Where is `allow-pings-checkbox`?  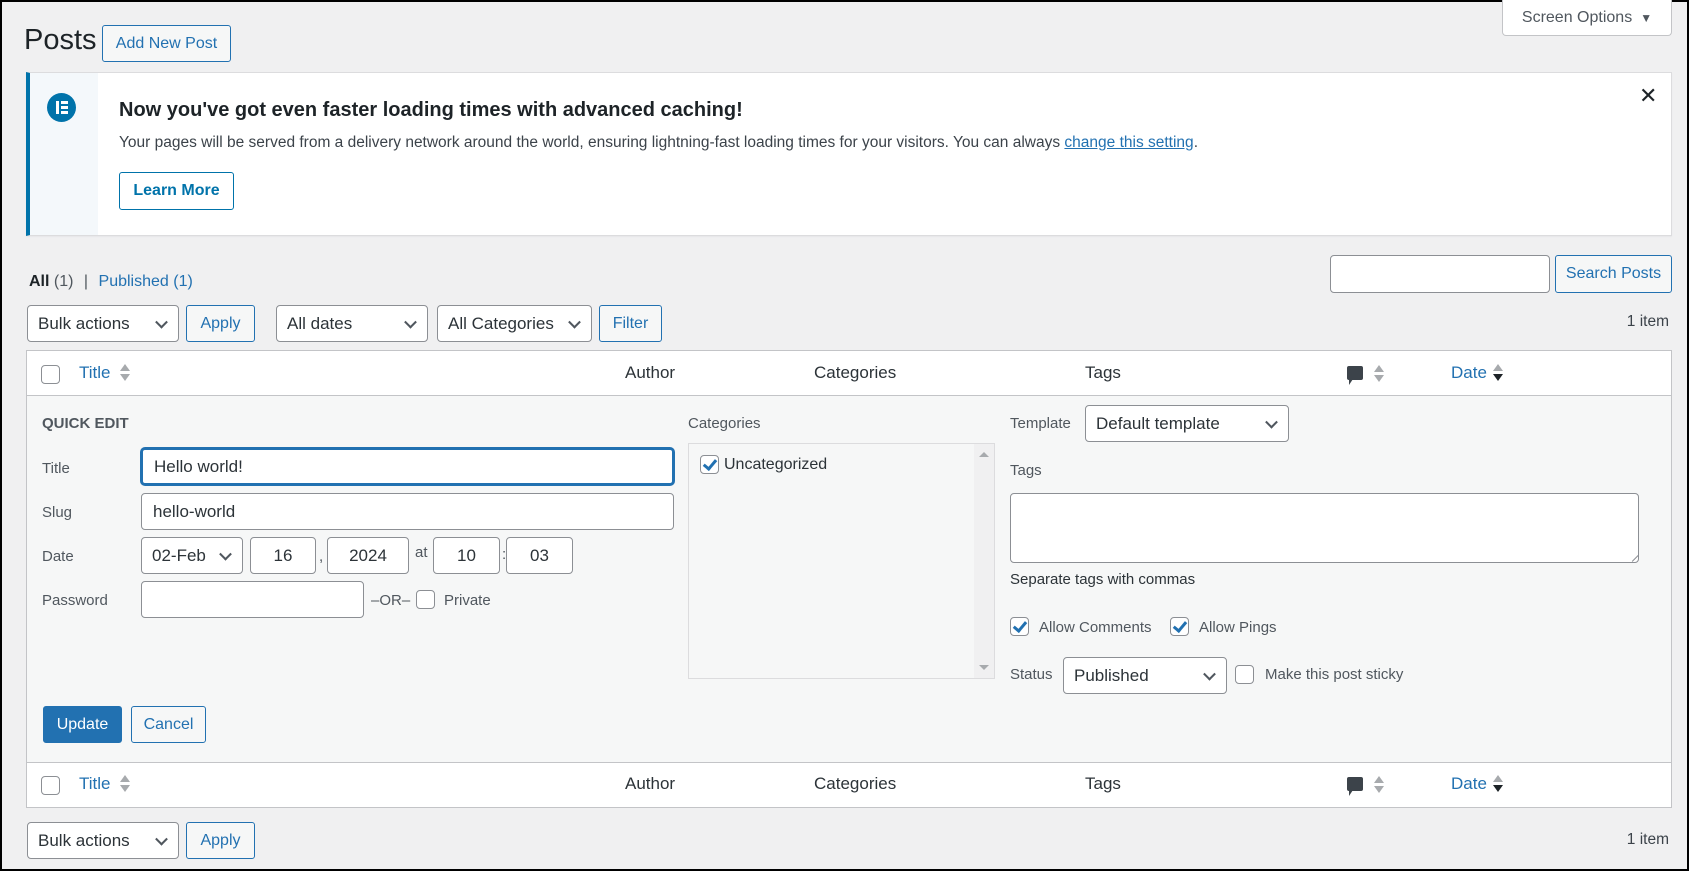
allow-pings-checkbox is located at coordinates (1179, 626).